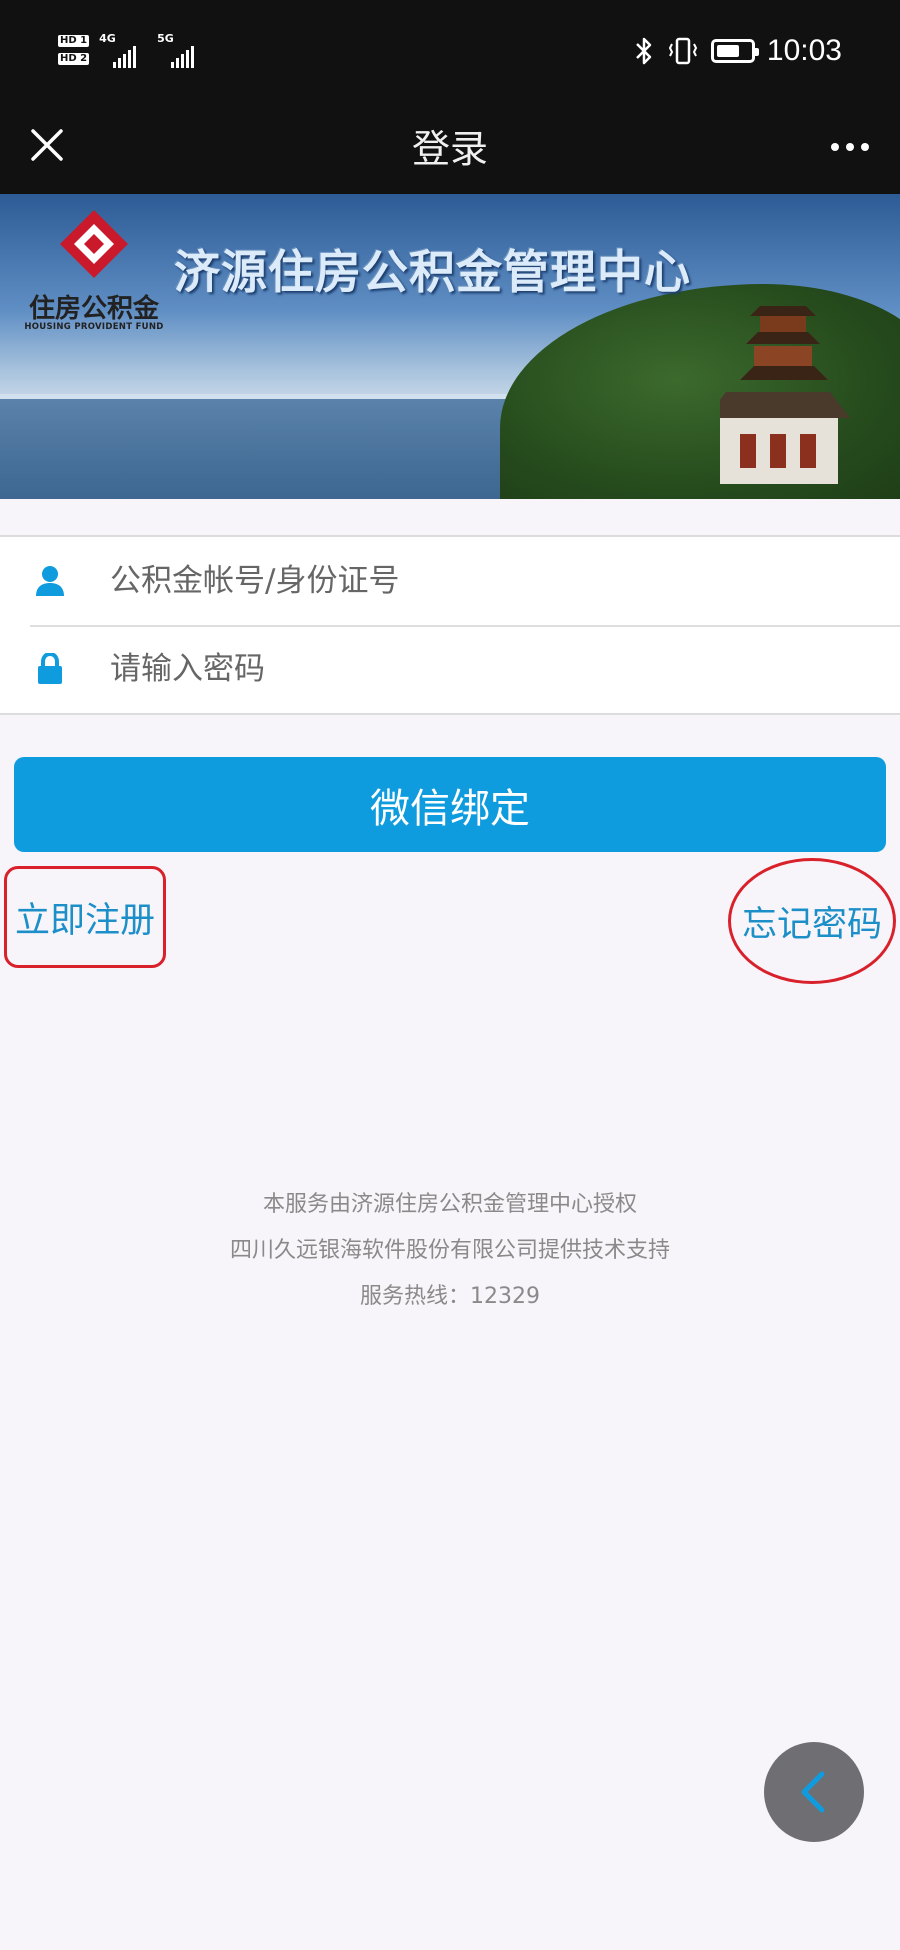 This screenshot has width=900, height=1950. Describe the element at coordinates (93, 309) in the screenshot. I see `logo-text: 住房公积金` at that location.